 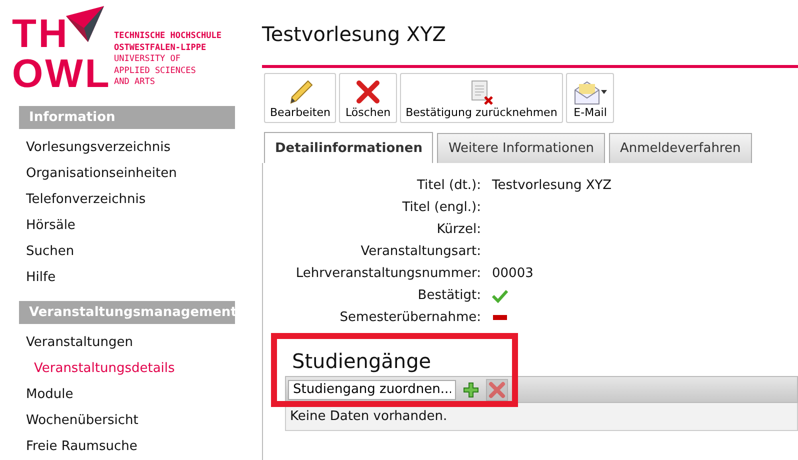 I want to click on field-label: Titel (engl.):, so click(x=441, y=207).